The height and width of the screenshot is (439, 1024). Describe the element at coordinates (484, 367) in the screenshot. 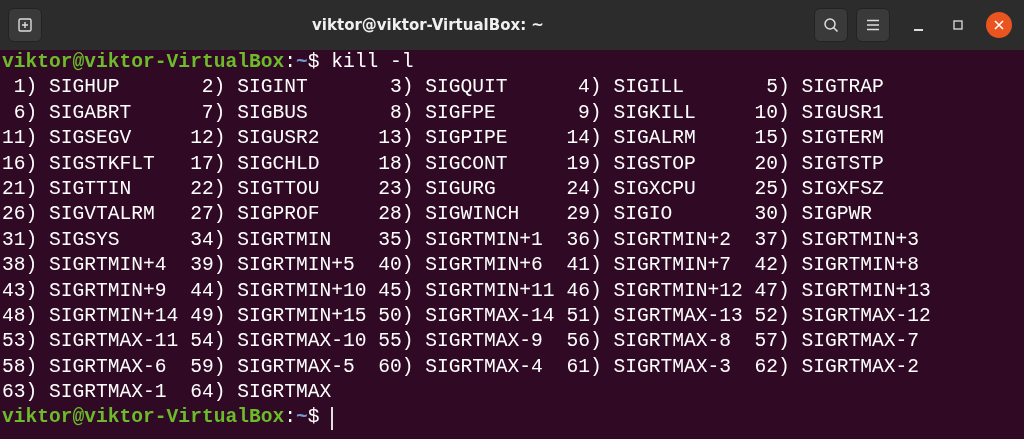

I see `signal-name: SIGRTMAX-4` at that location.